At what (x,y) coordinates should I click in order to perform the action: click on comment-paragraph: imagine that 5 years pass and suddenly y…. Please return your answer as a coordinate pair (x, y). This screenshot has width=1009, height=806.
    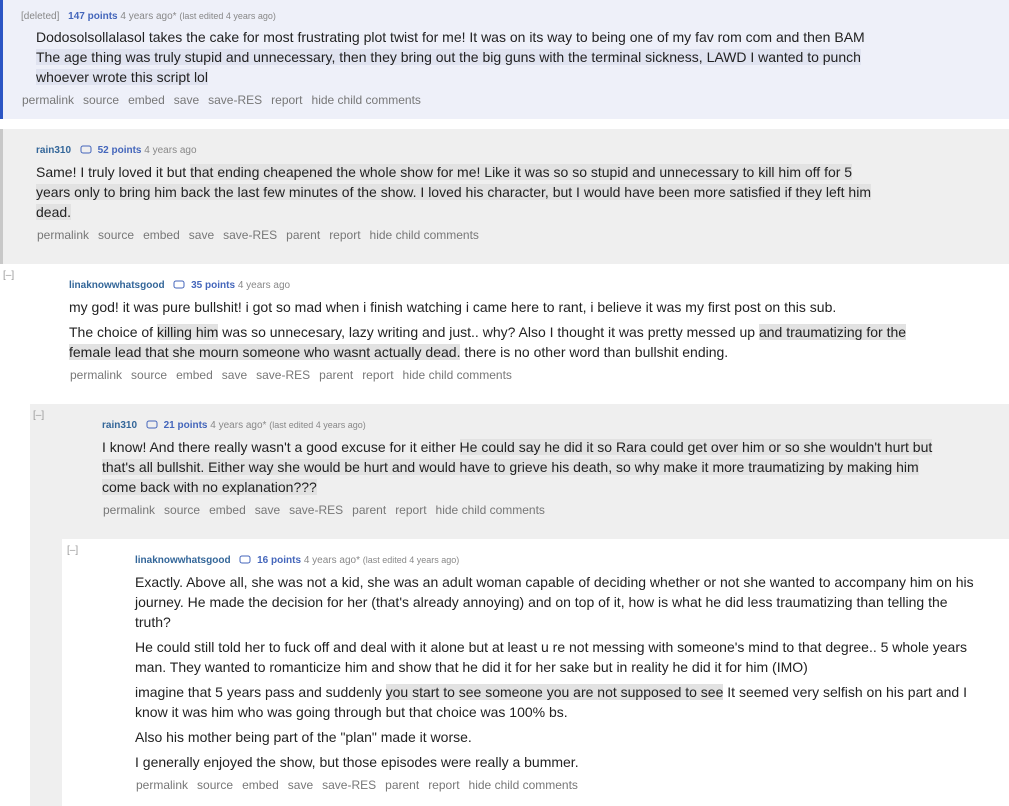
    Looking at the image, I should click on (557, 702).